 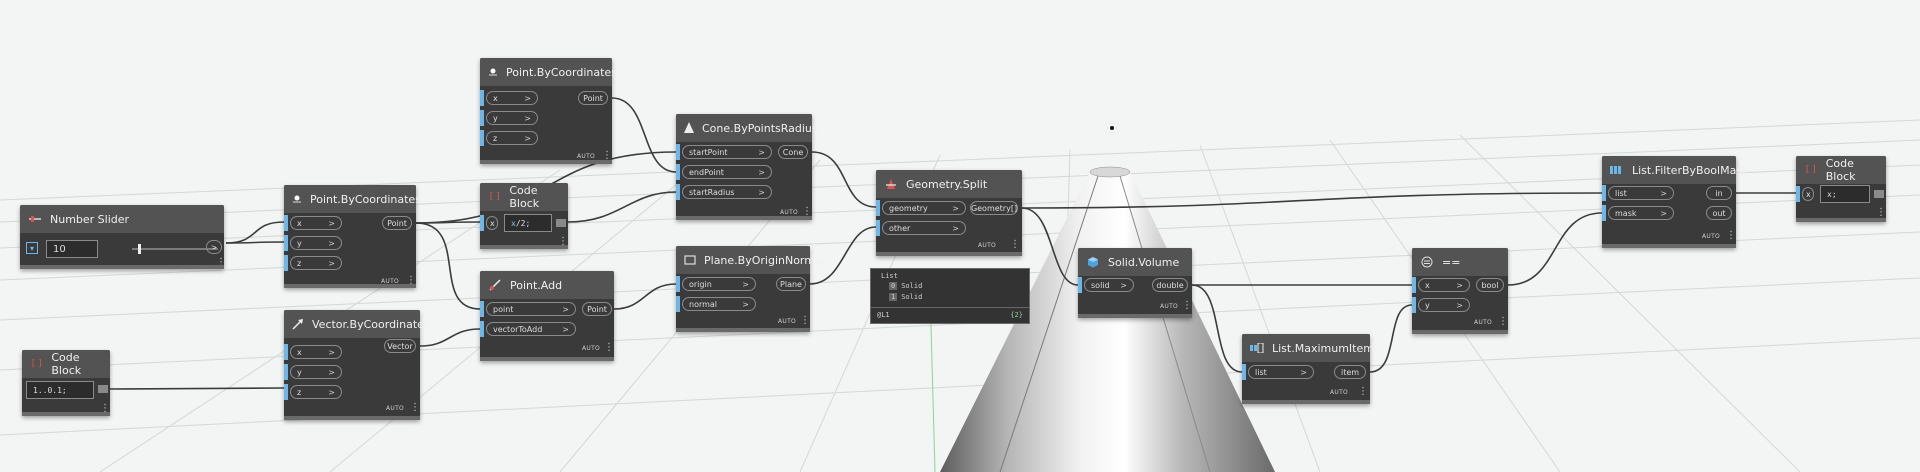 I want to click on port-label: startPoint, so click(x=708, y=152).